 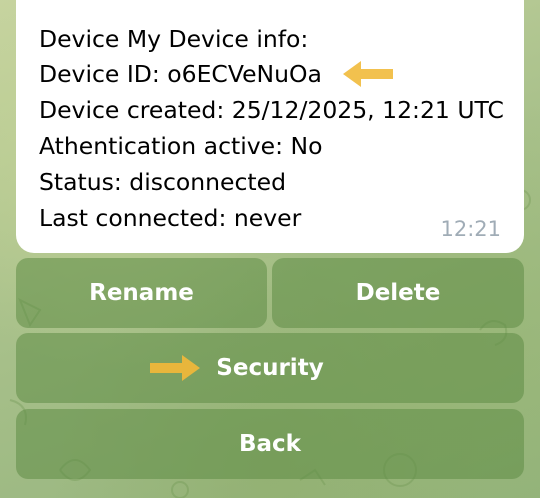 I want to click on device-created-line: Device created: 25/12/2025, 12:21 UTC, so click(x=271, y=110).